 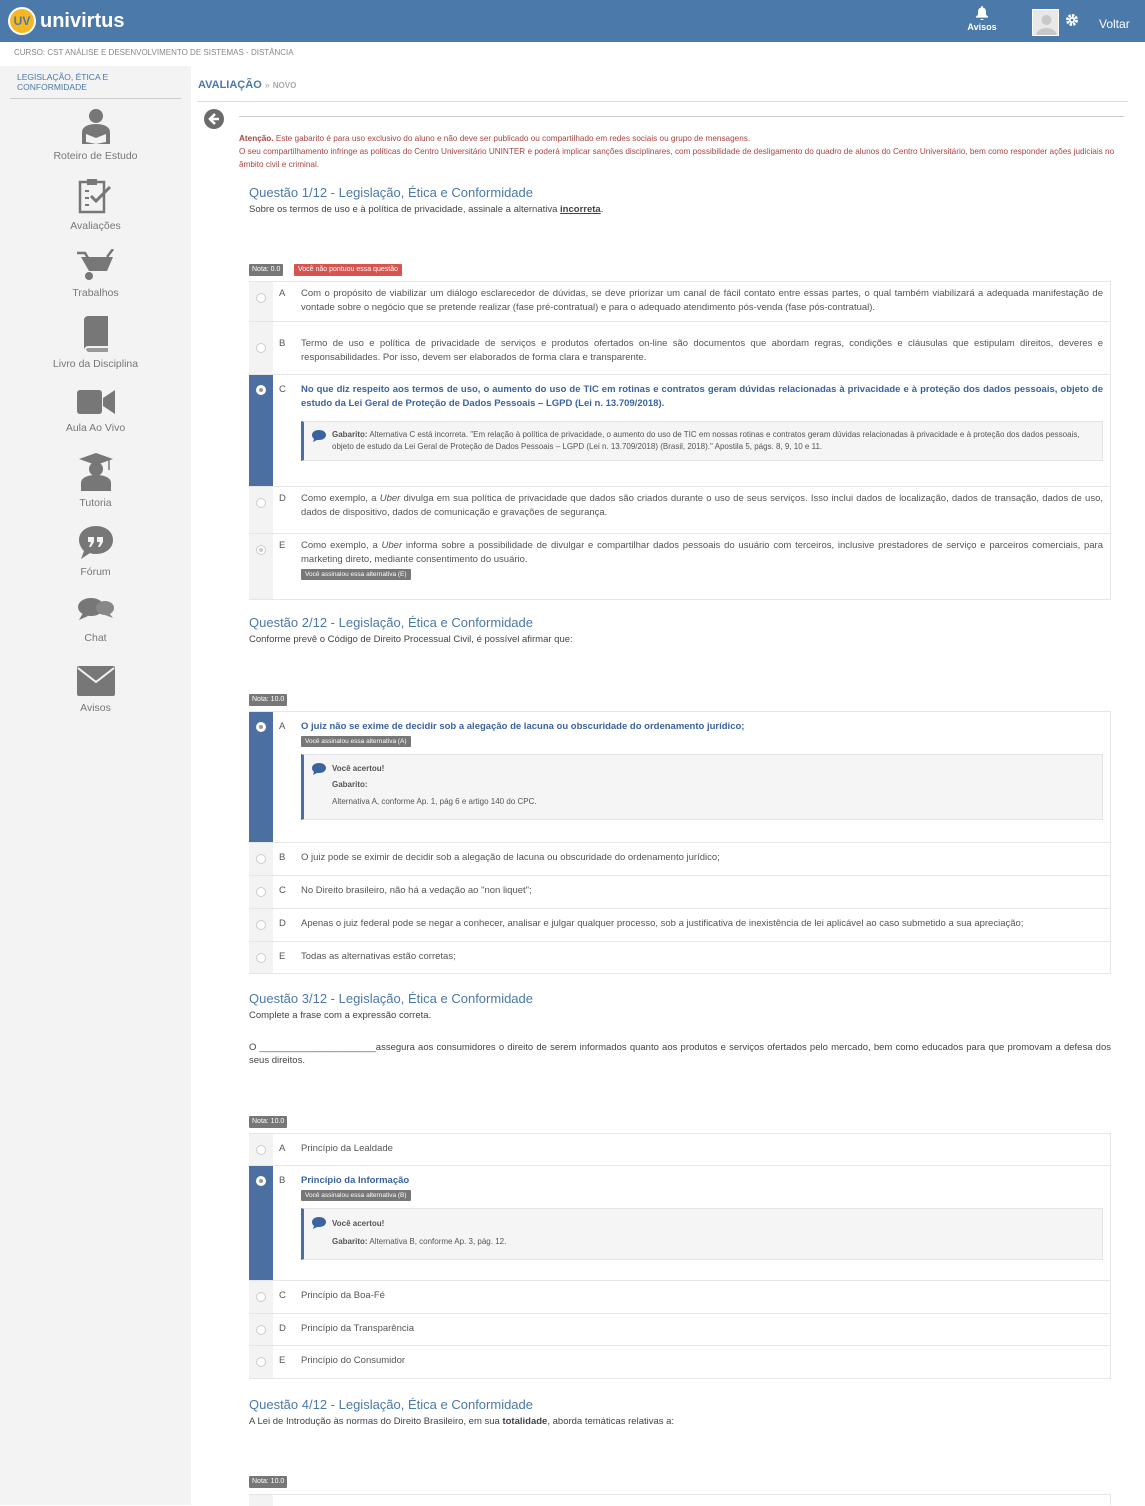 What do you see at coordinates (1072, 20) in the screenshot?
I see `gear-icon` at bounding box center [1072, 20].